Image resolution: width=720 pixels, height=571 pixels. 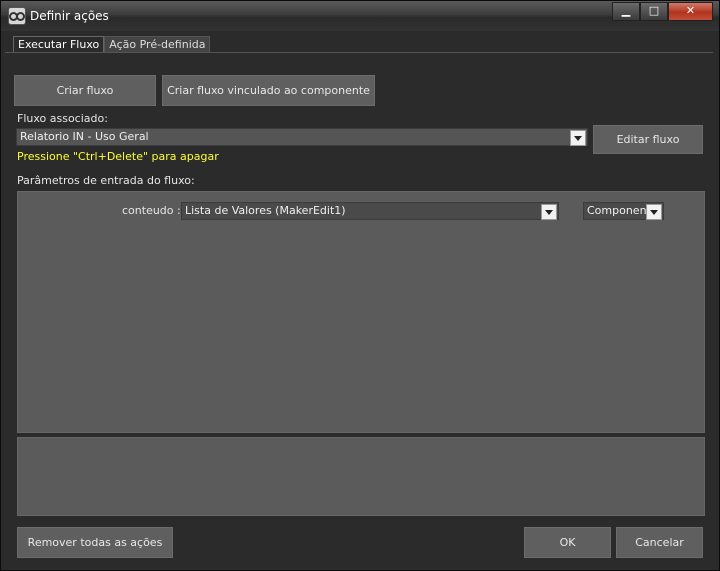 I want to click on tab-acao-pre-definida: Ação Pré-definida, so click(x=157, y=44).